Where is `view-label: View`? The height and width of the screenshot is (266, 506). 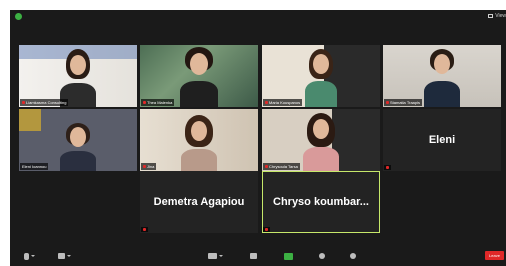
view-label: View is located at coordinates (500, 16).